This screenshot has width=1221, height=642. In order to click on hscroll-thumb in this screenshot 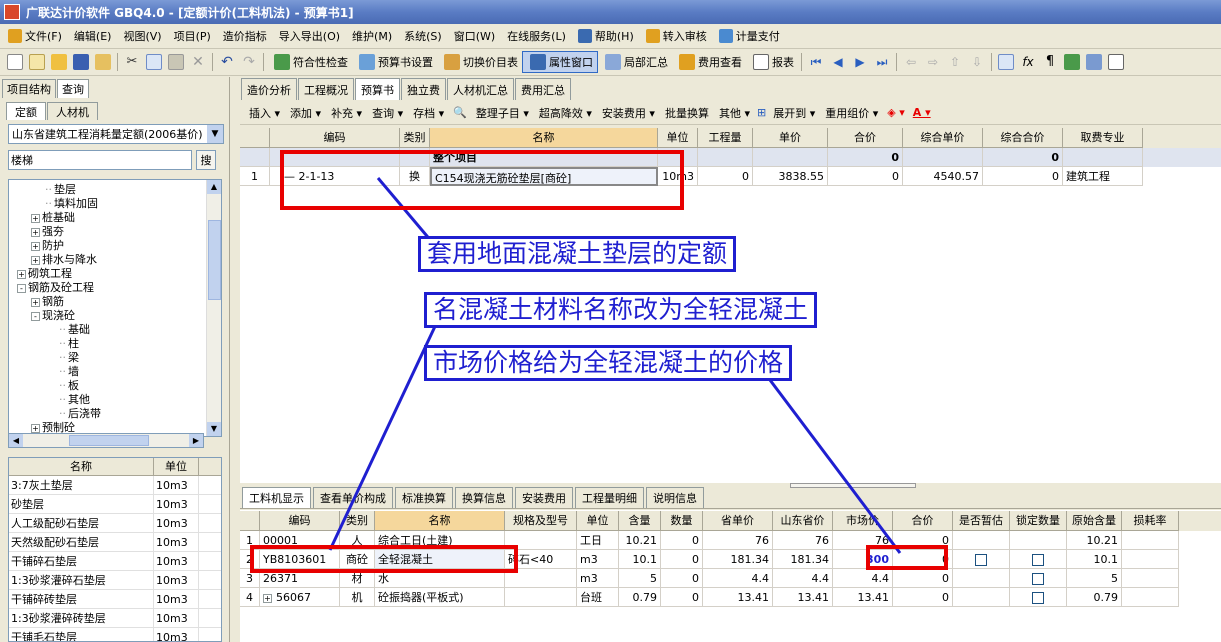, I will do `click(109, 440)`.